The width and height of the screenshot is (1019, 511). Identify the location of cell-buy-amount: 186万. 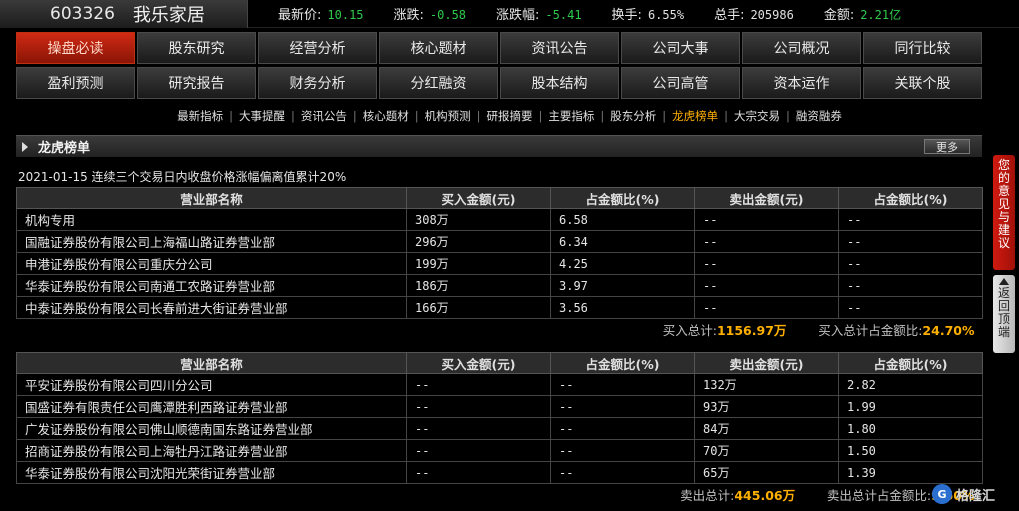
(478, 285).